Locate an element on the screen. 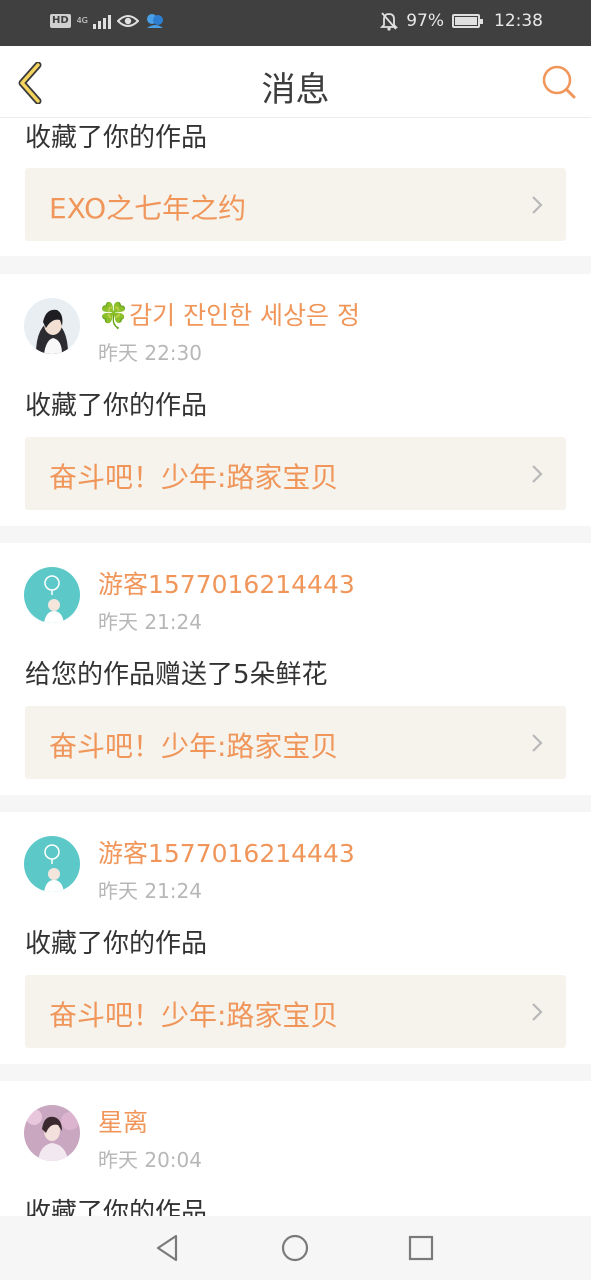 This screenshot has height=1280, width=591. message-card: 收藏了你的作品 EXO之七年之约 is located at coordinates (295, 187).